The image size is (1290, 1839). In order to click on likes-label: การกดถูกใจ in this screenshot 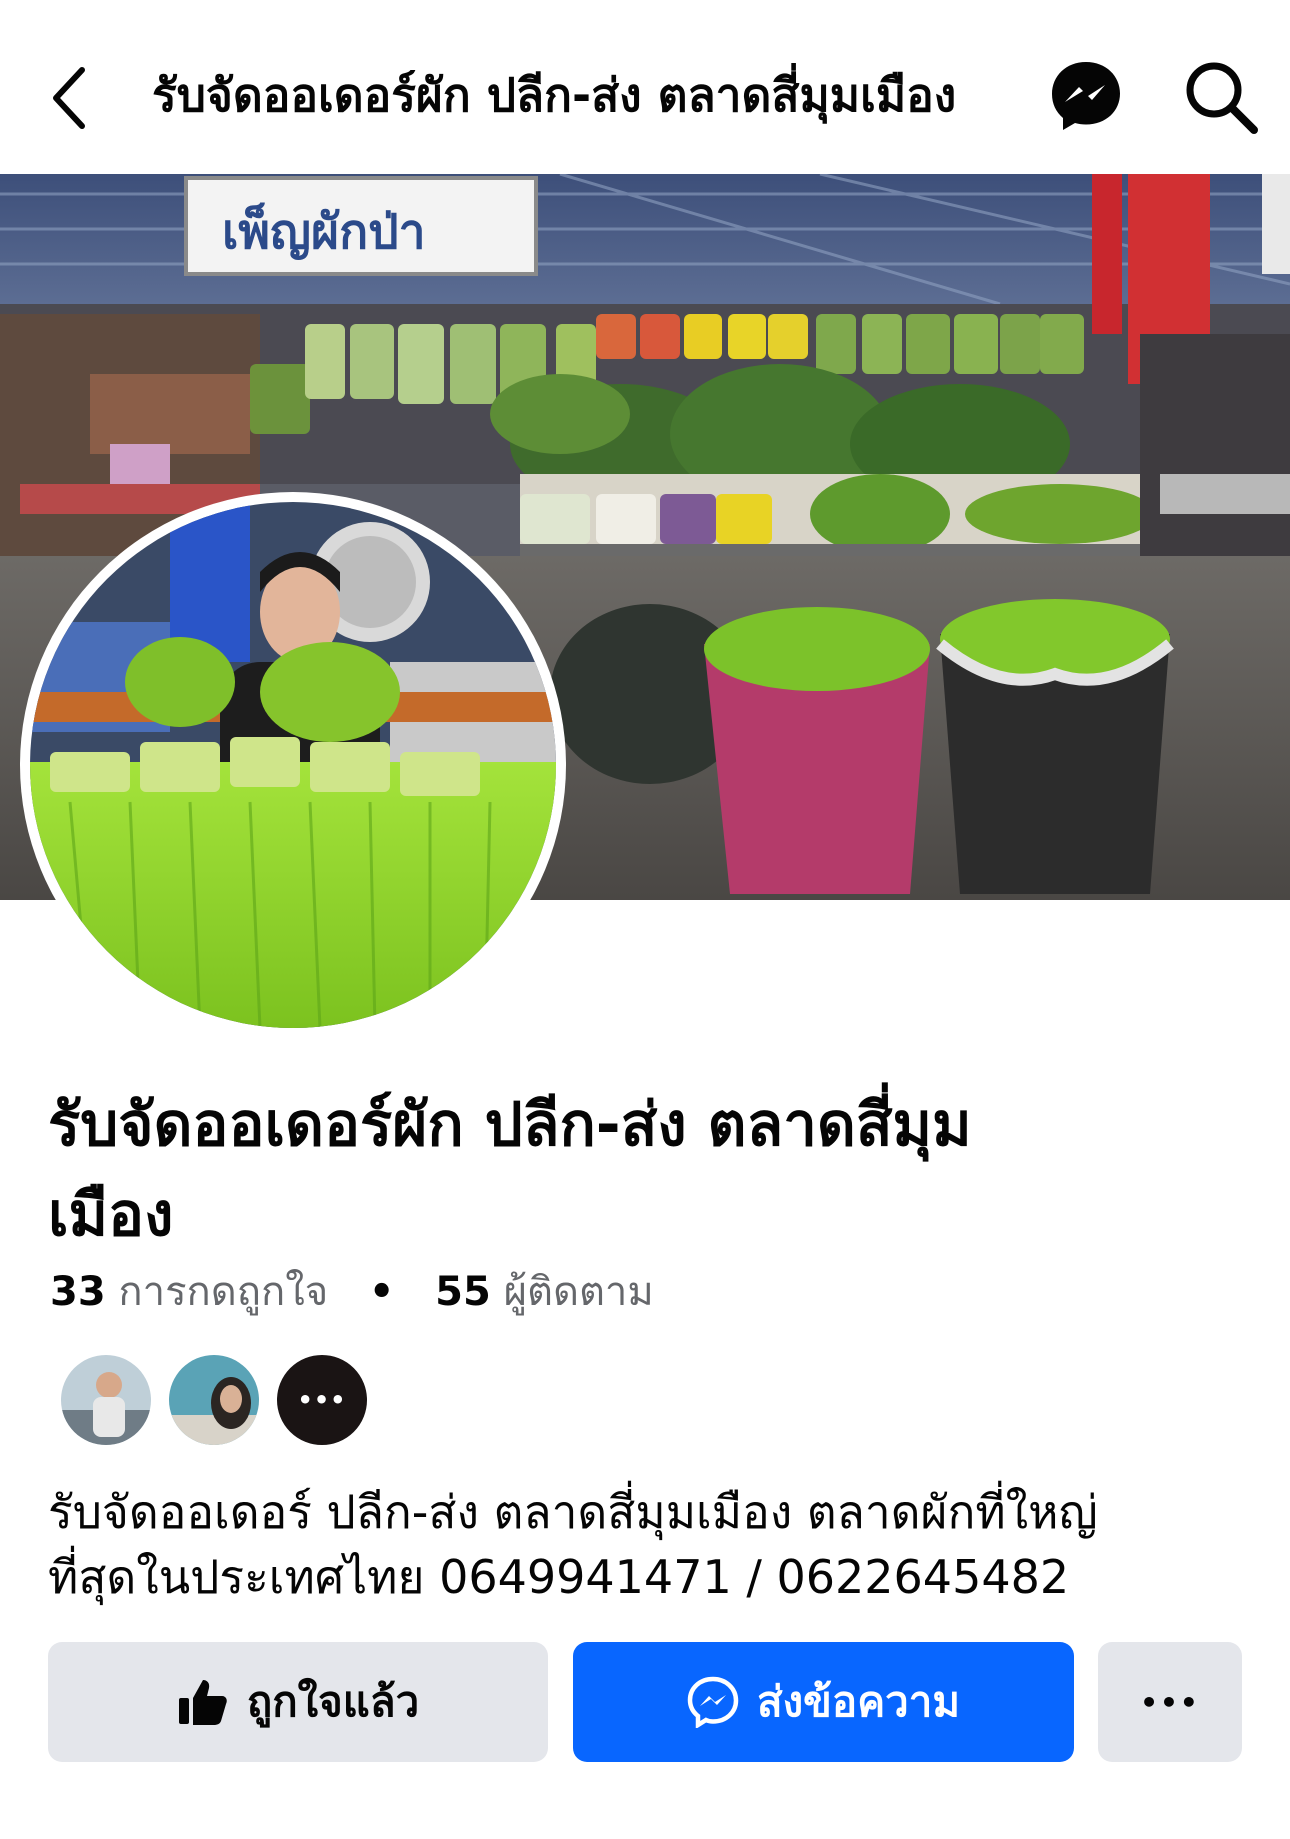, I will do `click(223, 1292)`.